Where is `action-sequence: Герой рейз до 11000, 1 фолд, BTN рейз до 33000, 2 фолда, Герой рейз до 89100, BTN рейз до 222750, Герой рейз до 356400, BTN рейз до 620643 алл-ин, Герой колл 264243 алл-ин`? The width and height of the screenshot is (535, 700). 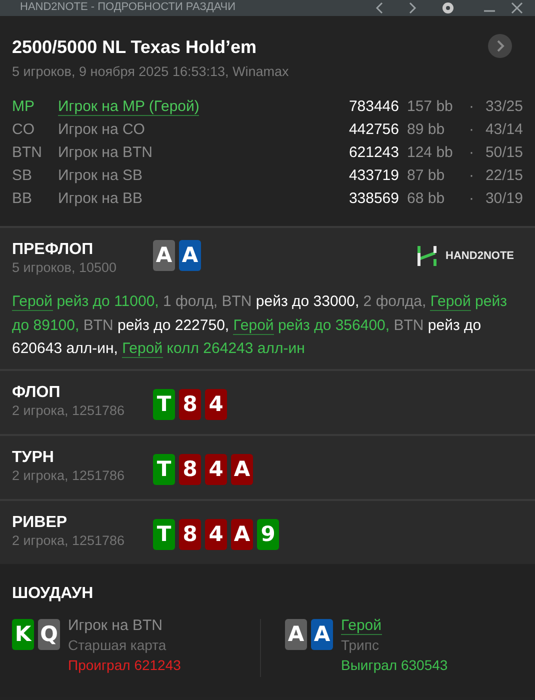 action-sequence: Герой рейз до 11000, 1 фолд, BTN рейз до 33000, 2 фолда, Герой рейз до 89100, BTN рейз до 222750, Герой рейз до 356400, BTN рейз до 620643 алл-ин, Герой колл 264243 алл-ин is located at coordinates (260, 326).